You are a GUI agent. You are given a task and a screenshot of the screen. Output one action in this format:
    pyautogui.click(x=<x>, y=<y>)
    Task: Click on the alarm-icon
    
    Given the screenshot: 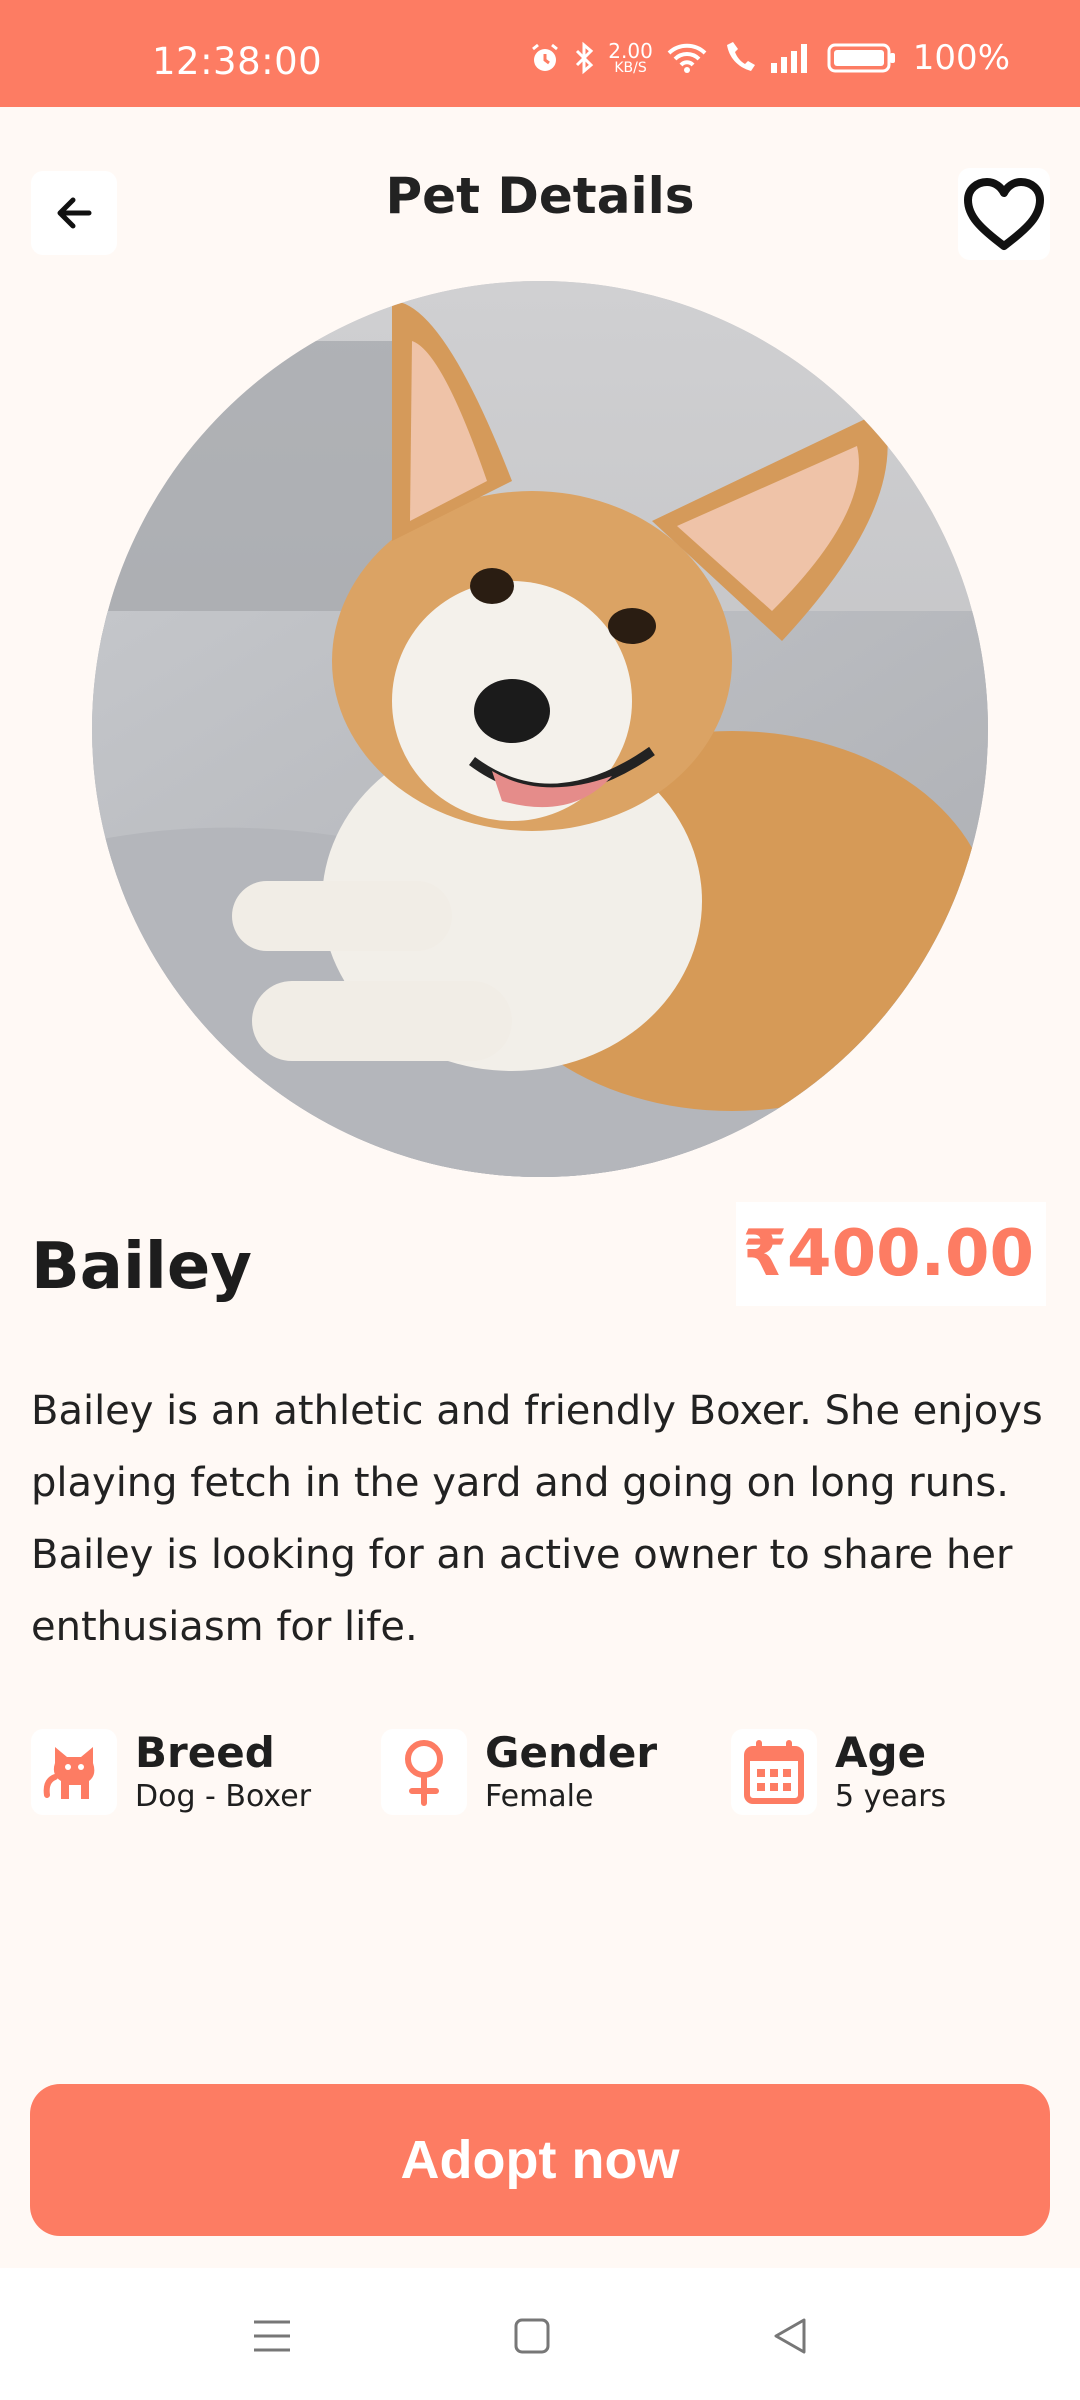 What is the action you would take?
    pyautogui.click(x=545, y=58)
    